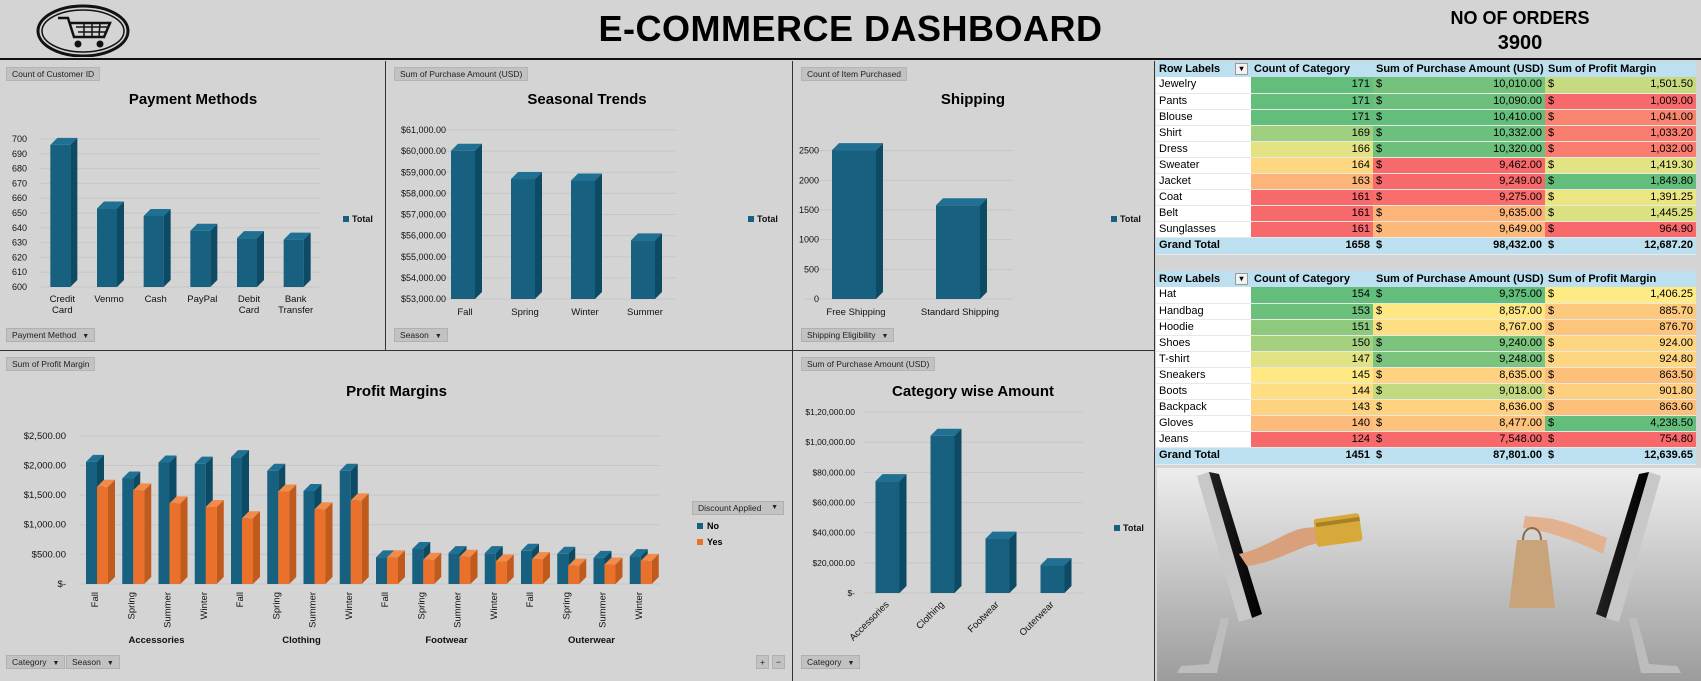 The height and width of the screenshot is (681, 1701). I want to click on y-tick-label: $20,000.00, so click(833, 563).